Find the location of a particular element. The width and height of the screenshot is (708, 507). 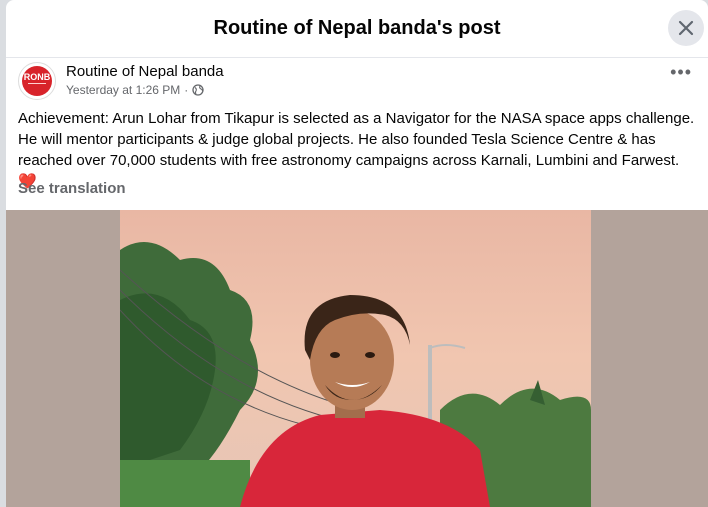

post-meta: Yesterday at 1:26 PM · is located at coordinates (135, 90).